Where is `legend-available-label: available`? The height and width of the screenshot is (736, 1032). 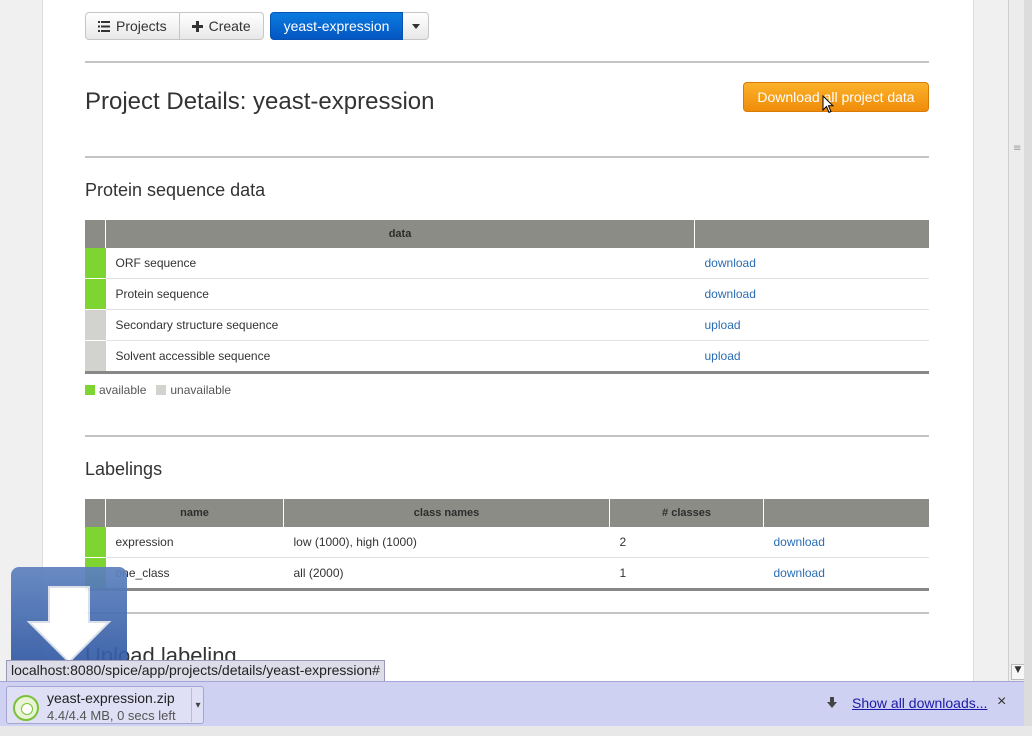 legend-available-label: available is located at coordinates (123, 390).